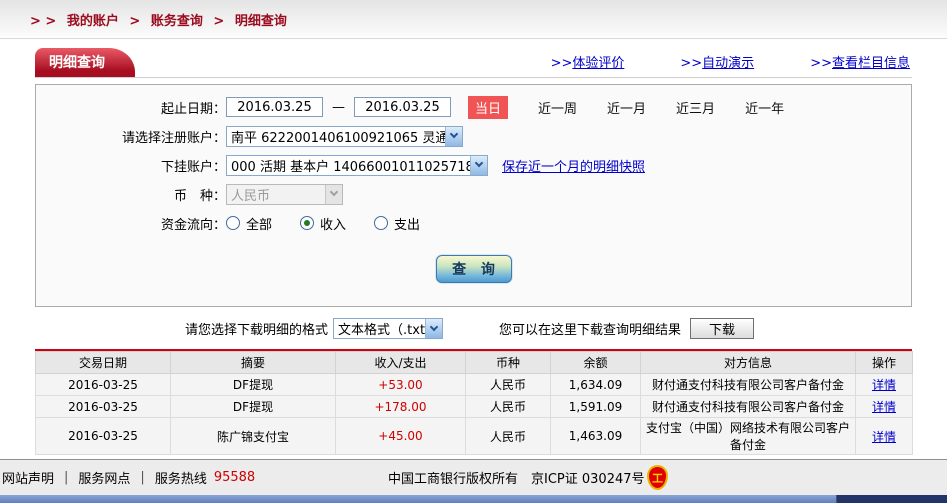  Describe the element at coordinates (473, 223) in the screenshot. I see `fund-flow-row: 资金流向： 全部 收入 支出` at that location.